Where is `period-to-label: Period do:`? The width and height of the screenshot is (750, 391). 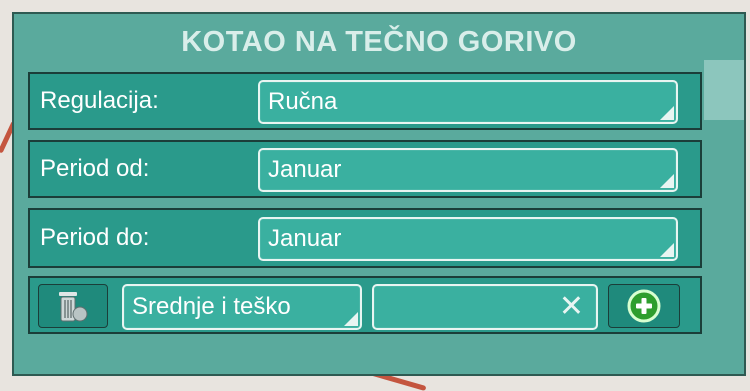
period-to-label: Period do: is located at coordinates (95, 237).